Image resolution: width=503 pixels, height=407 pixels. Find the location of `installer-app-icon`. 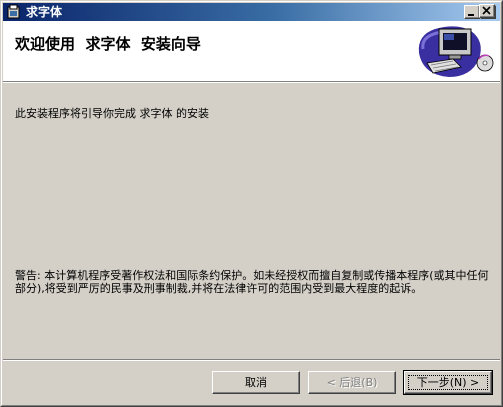

installer-app-icon is located at coordinates (13, 11).